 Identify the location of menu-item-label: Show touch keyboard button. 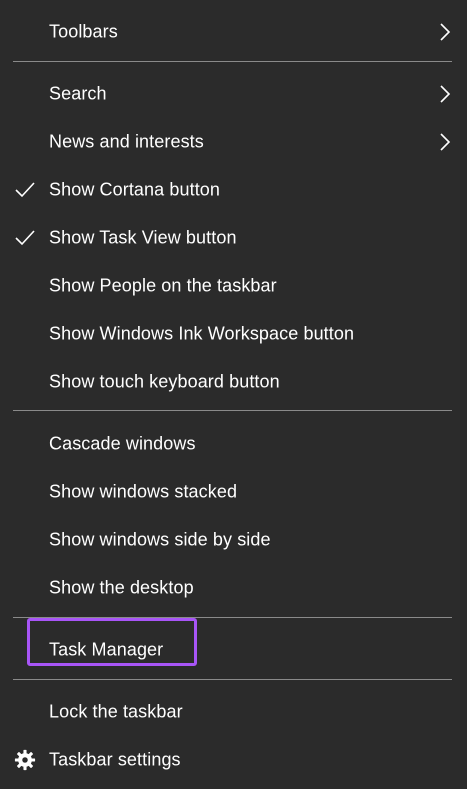
(164, 381).